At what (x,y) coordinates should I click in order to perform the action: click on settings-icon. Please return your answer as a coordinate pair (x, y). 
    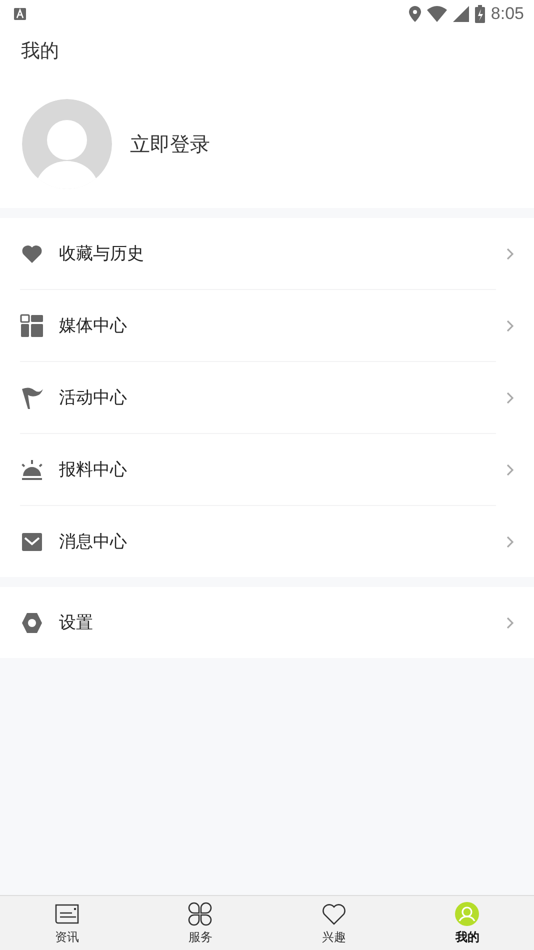
    Looking at the image, I should click on (32, 622).